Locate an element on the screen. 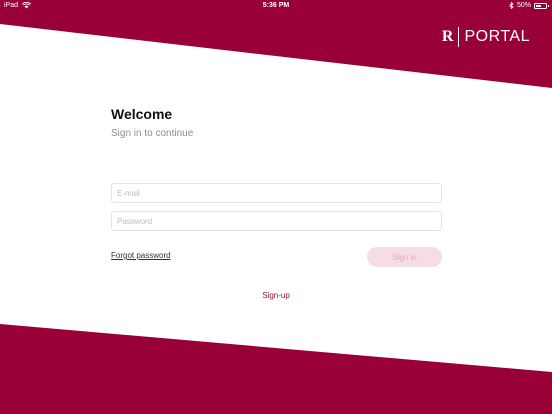  sign-in-button: Sign in is located at coordinates (404, 257).